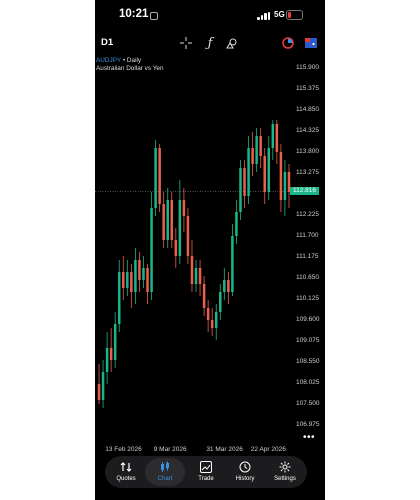 This screenshot has height=500, width=420. What do you see at coordinates (308, 172) in the screenshot?
I see `price-axis-label: 113.275` at bounding box center [308, 172].